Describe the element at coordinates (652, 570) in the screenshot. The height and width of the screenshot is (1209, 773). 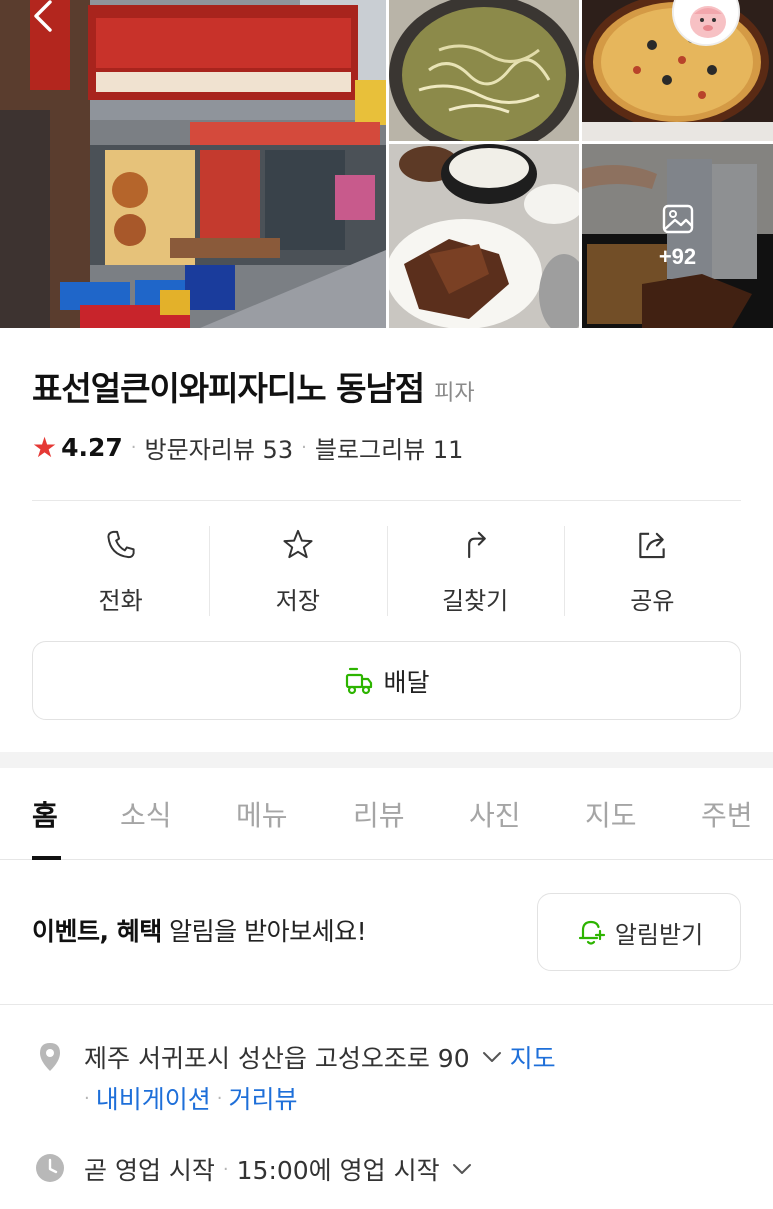
I see `share-button: 공유` at that location.